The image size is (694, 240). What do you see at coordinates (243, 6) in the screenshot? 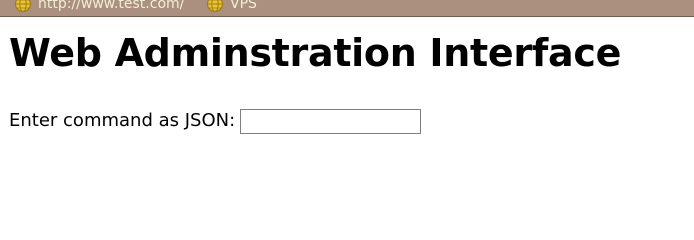
I see `bookmark-label: VPS` at bounding box center [243, 6].